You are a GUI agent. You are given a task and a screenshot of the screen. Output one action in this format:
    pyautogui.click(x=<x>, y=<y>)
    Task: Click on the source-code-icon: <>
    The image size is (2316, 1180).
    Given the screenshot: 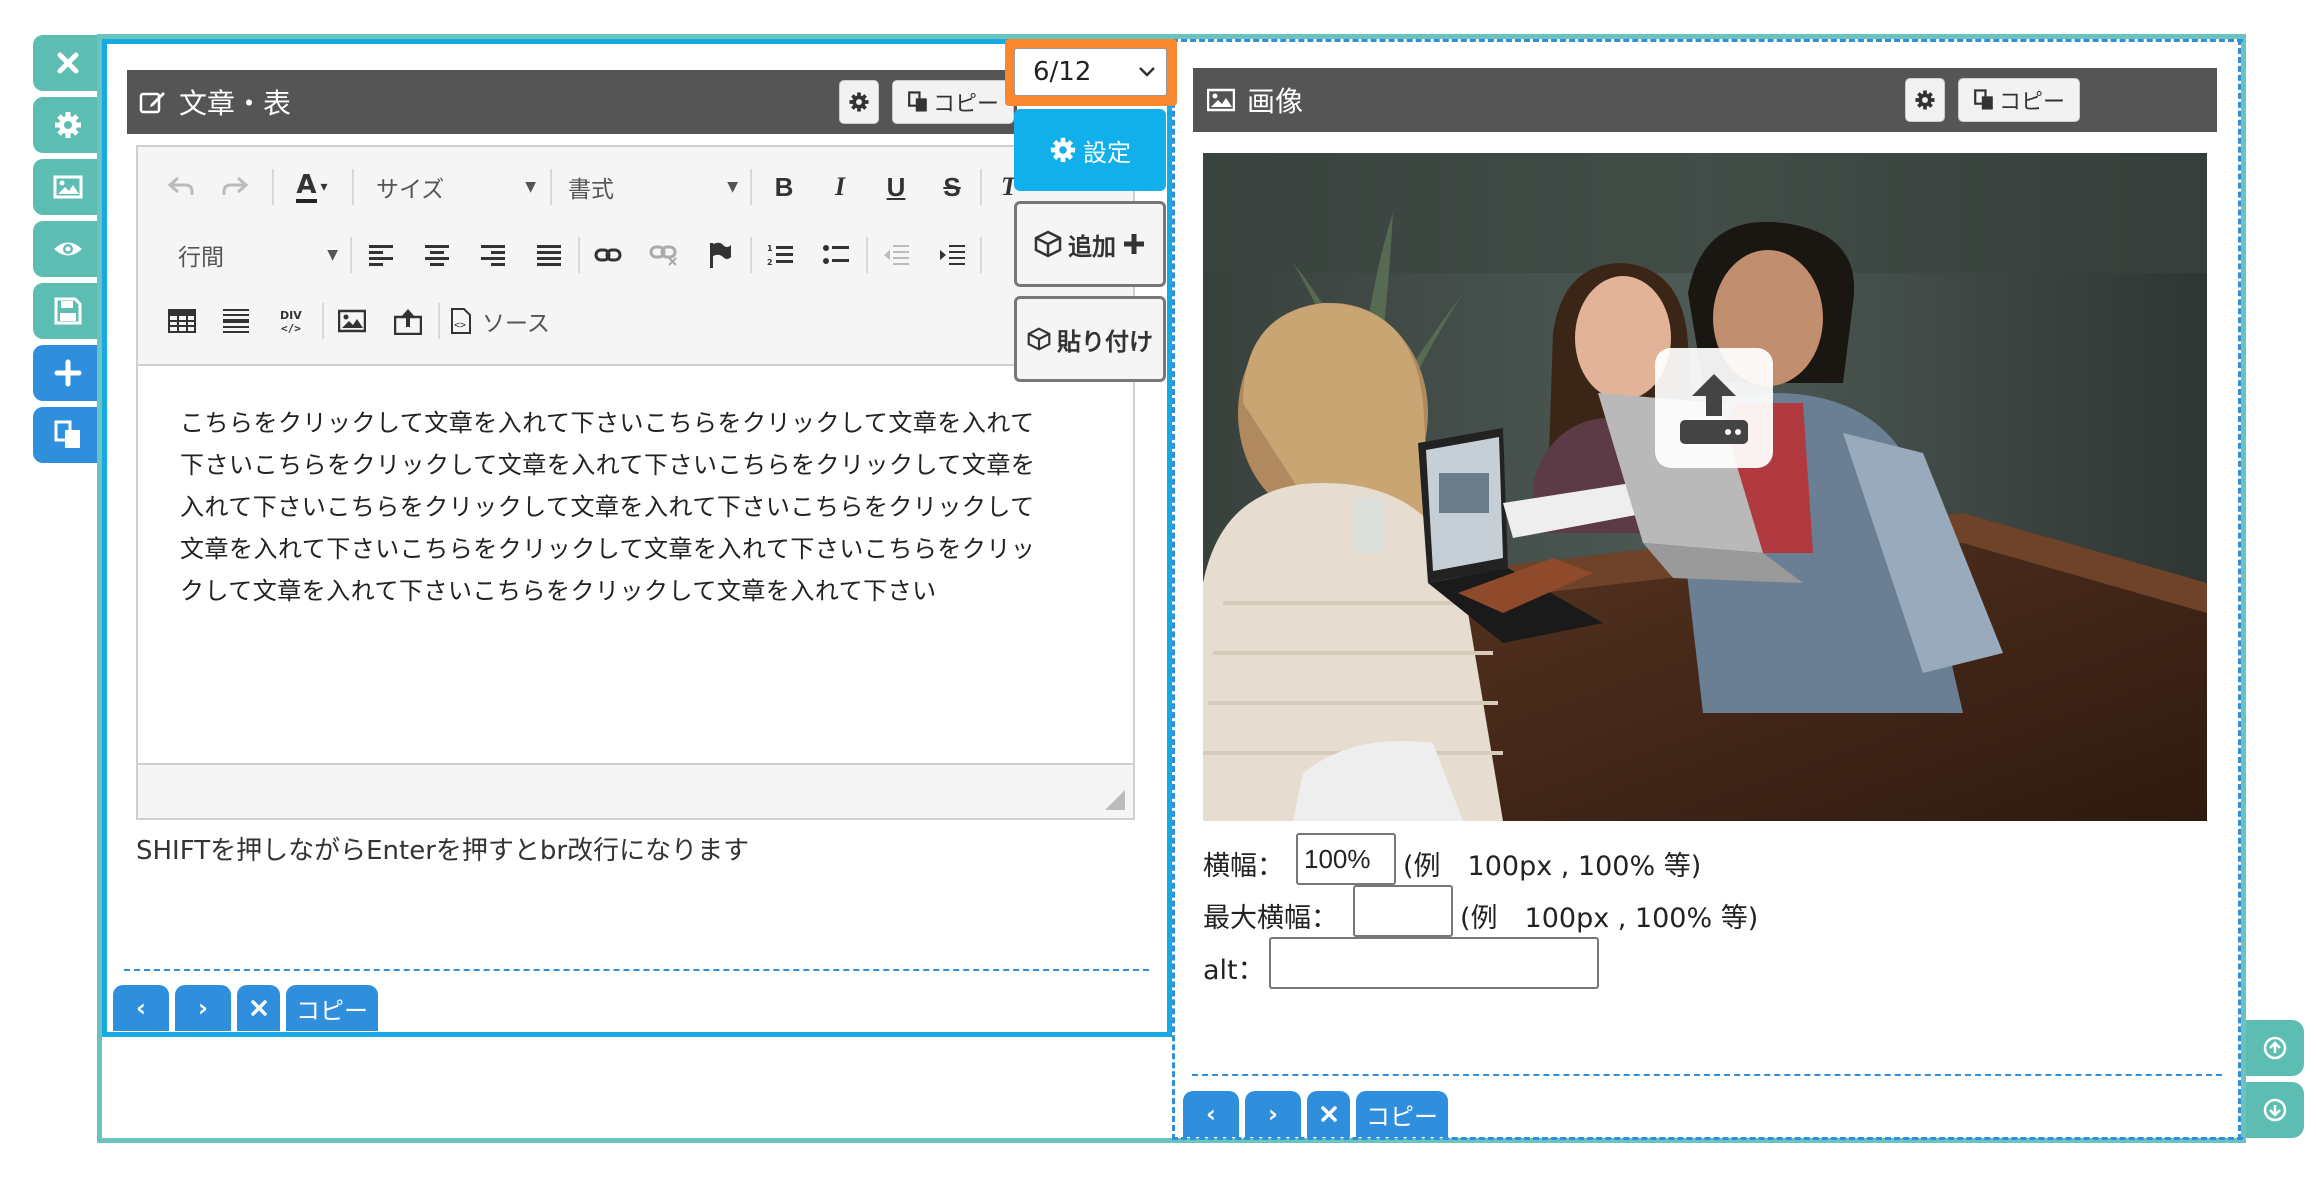 What is the action you would take?
    pyautogui.click(x=461, y=321)
    